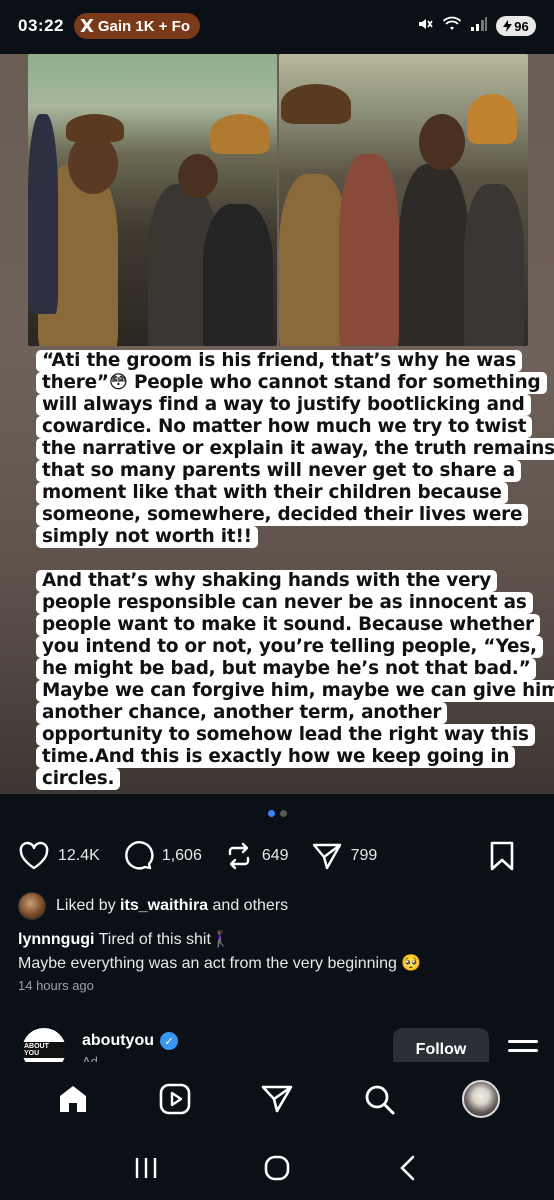 This screenshot has width=554, height=1200. Describe the element at coordinates (344, 856) in the screenshot. I see `share-action: 799` at that location.